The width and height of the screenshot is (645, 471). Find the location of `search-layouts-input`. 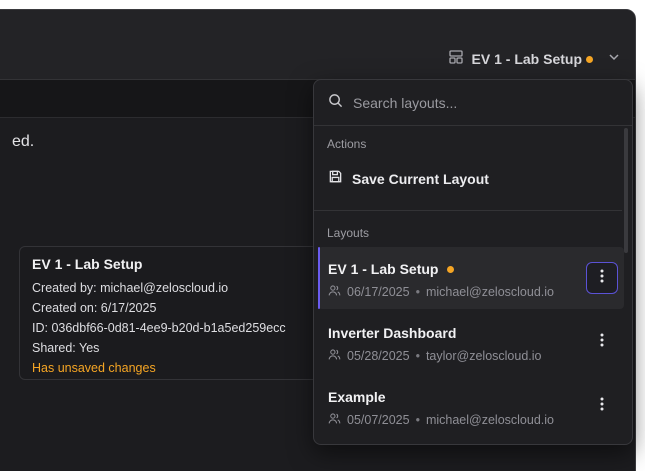

search-layouts-input is located at coordinates (485, 102).